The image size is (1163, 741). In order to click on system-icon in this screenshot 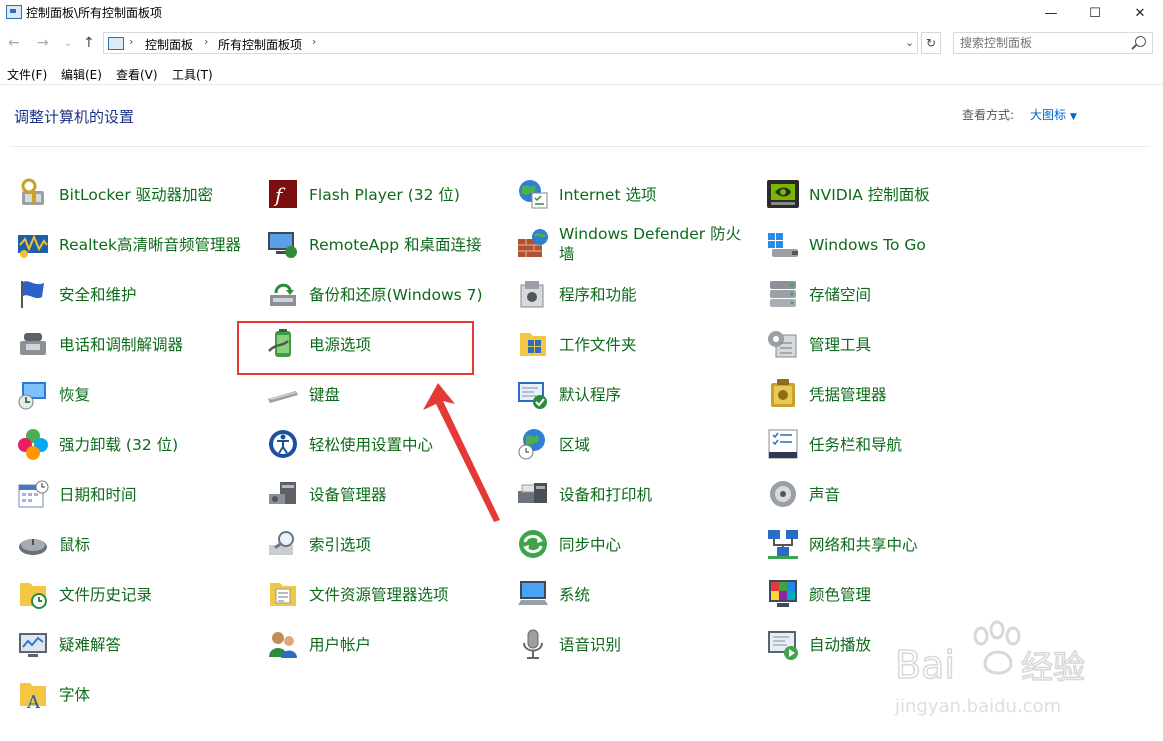, I will do `click(533, 593)`.